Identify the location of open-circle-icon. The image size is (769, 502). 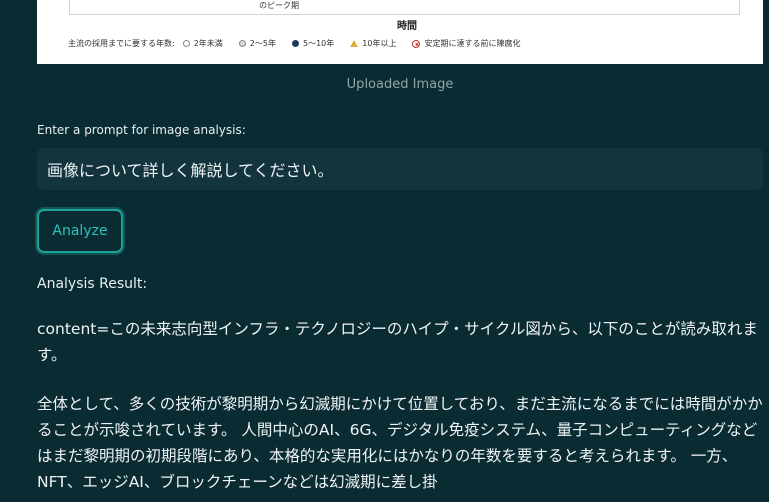
(186, 43).